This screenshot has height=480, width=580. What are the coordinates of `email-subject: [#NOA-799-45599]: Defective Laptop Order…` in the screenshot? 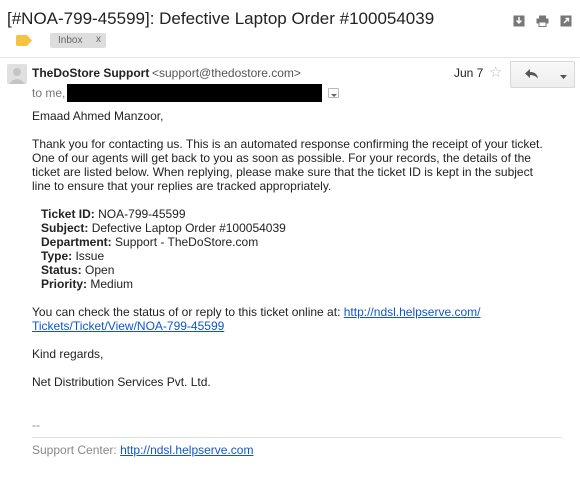 It's located at (221, 18).